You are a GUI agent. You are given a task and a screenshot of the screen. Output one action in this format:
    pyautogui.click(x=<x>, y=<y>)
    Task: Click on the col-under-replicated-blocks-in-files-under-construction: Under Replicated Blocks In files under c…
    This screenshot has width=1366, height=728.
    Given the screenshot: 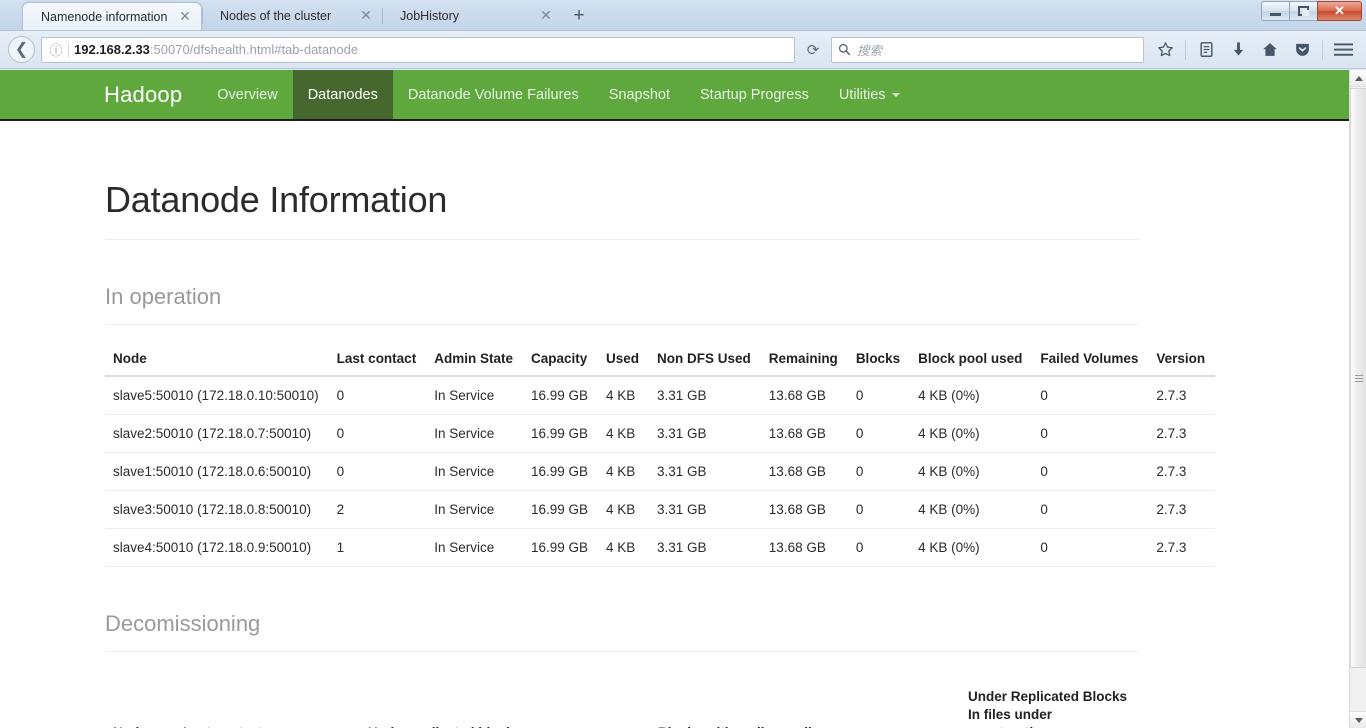 What is the action you would take?
    pyautogui.click(x=1050, y=705)
    